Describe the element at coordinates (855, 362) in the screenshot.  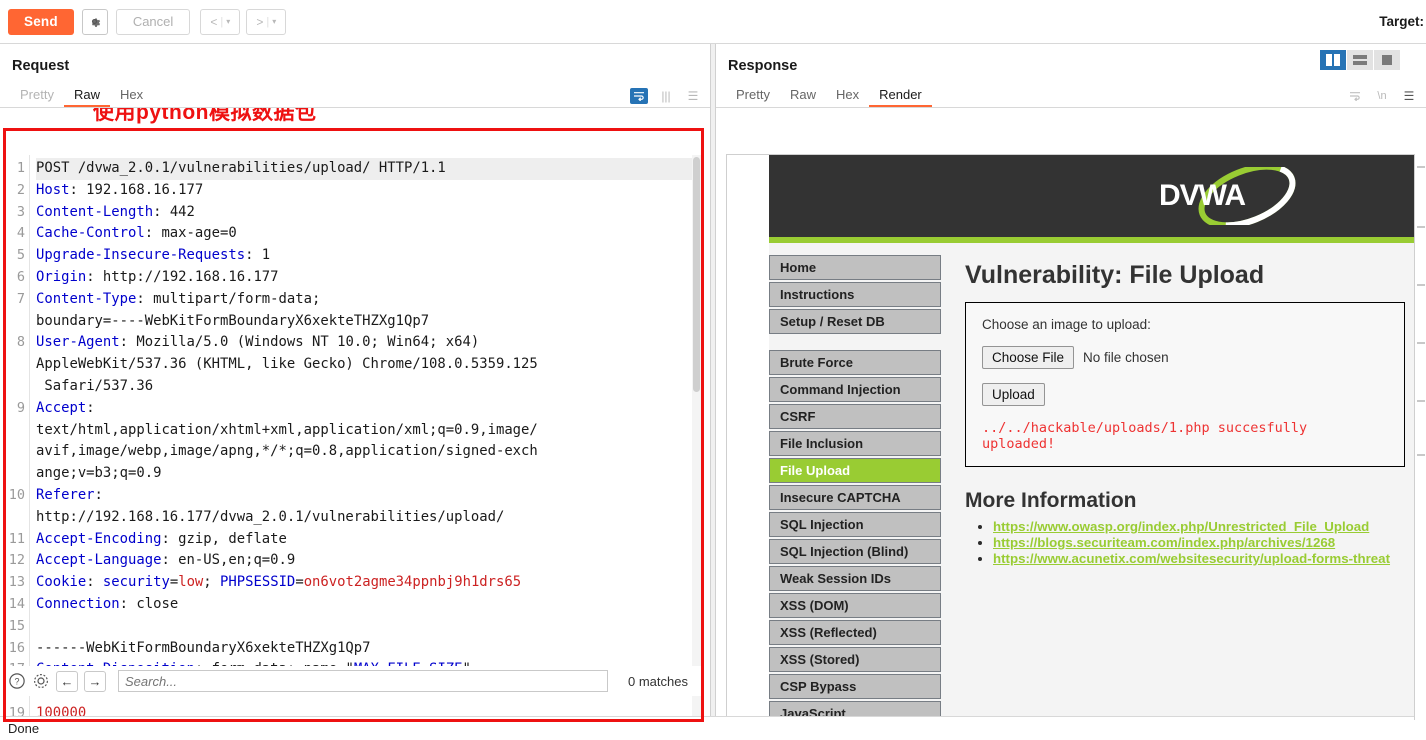
I see `sidebar-item-brute-force: Brute Force` at that location.